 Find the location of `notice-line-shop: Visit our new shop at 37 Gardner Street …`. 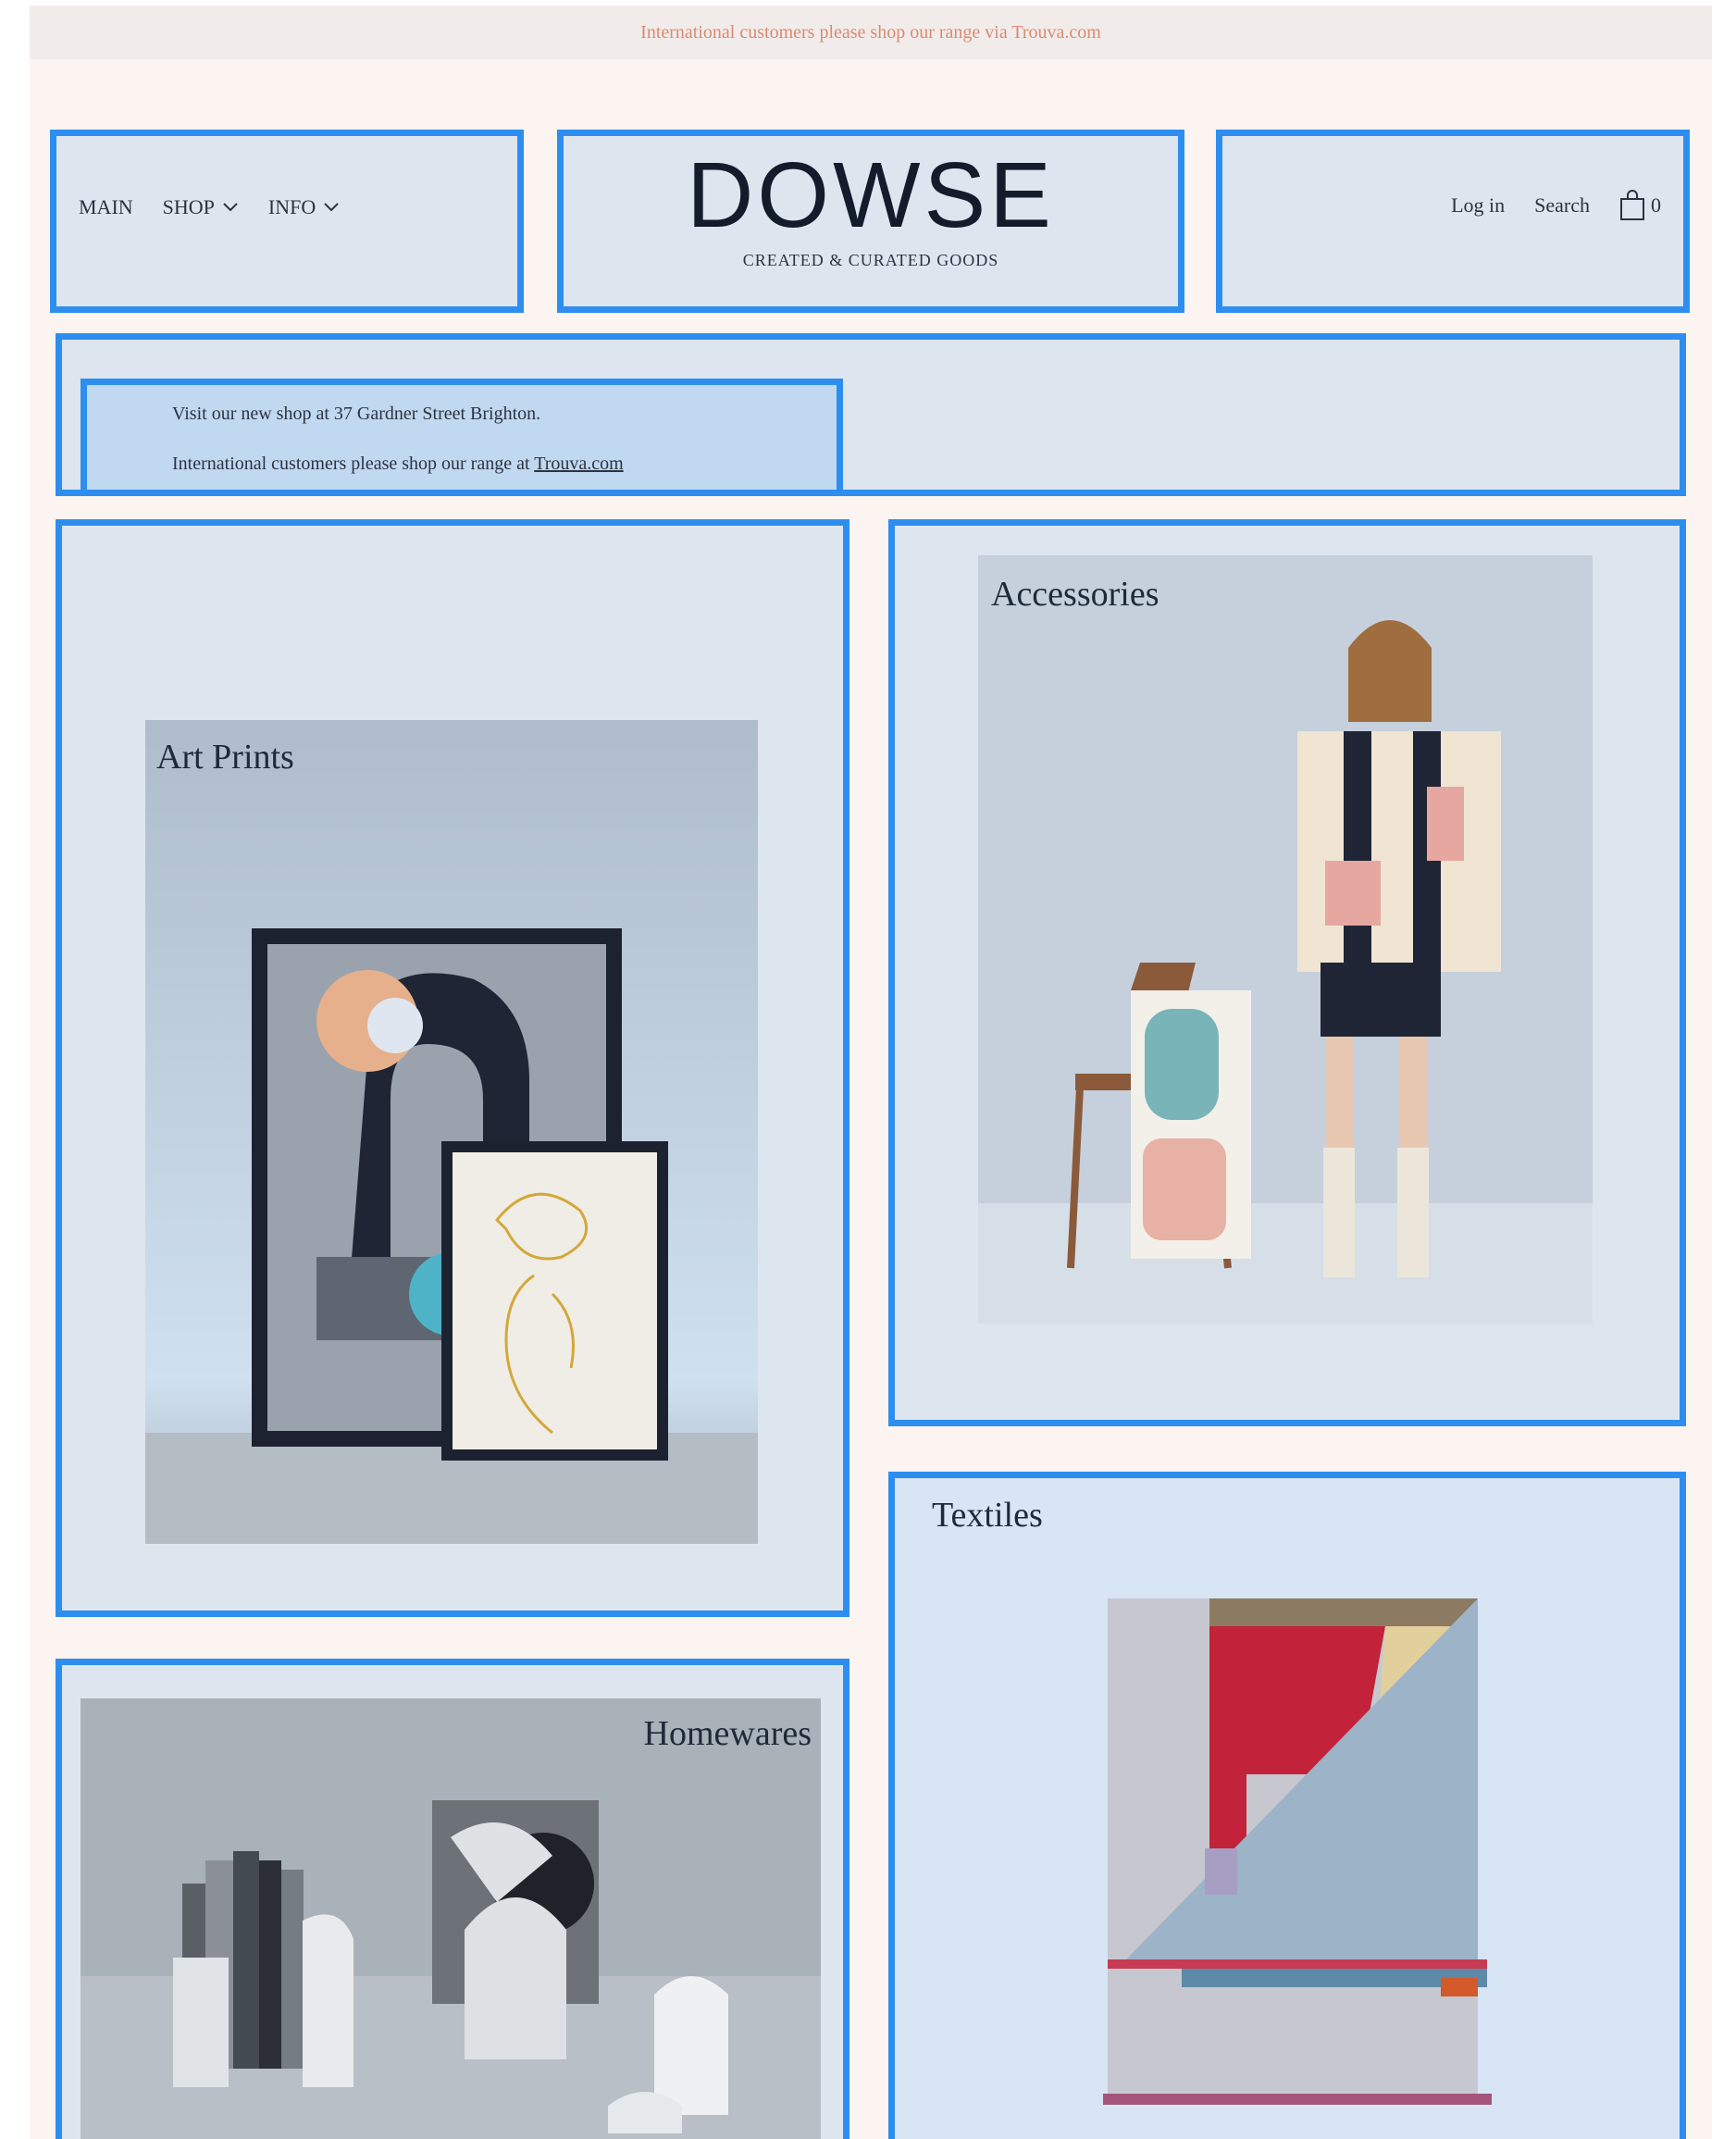

notice-line-shop: Visit our new shop at 37 Gardner Street … is located at coordinates (356, 414).